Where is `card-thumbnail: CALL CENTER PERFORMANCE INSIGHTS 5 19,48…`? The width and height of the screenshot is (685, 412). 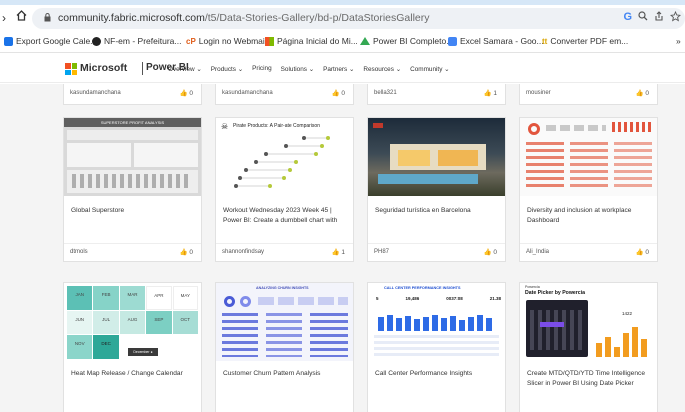 card-thumbnail: CALL CENTER PERFORMANCE INSIGHTS 5 19,48… is located at coordinates (436, 322).